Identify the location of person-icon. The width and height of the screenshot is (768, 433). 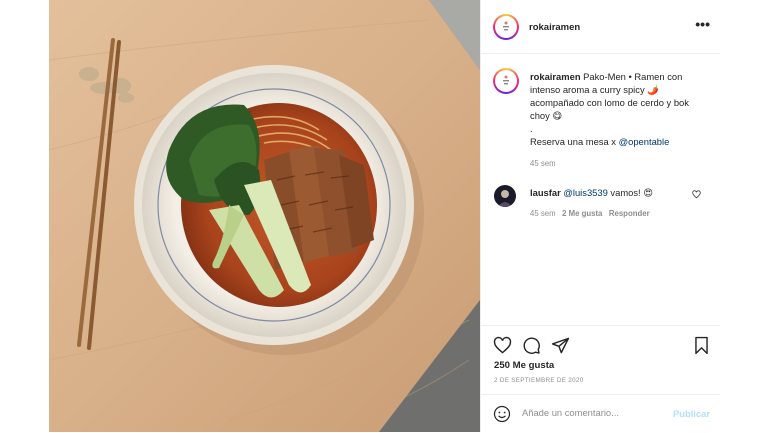
(505, 198).